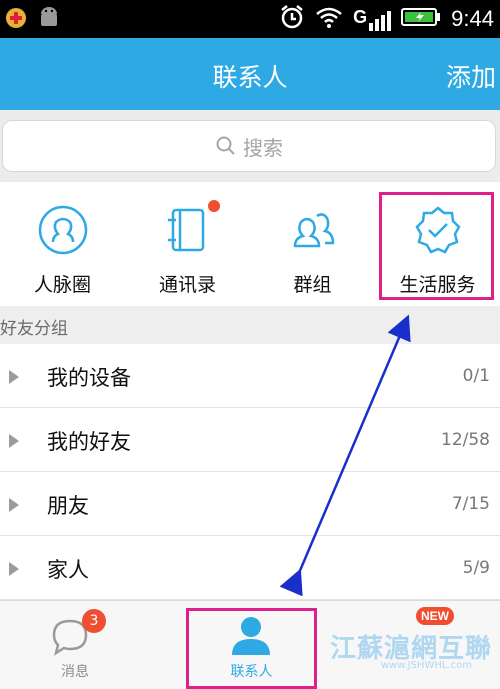 This screenshot has width=500, height=689. What do you see at coordinates (250, 19) in the screenshot?
I see `status-bar: G 9:44` at bounding box center [250, 19].